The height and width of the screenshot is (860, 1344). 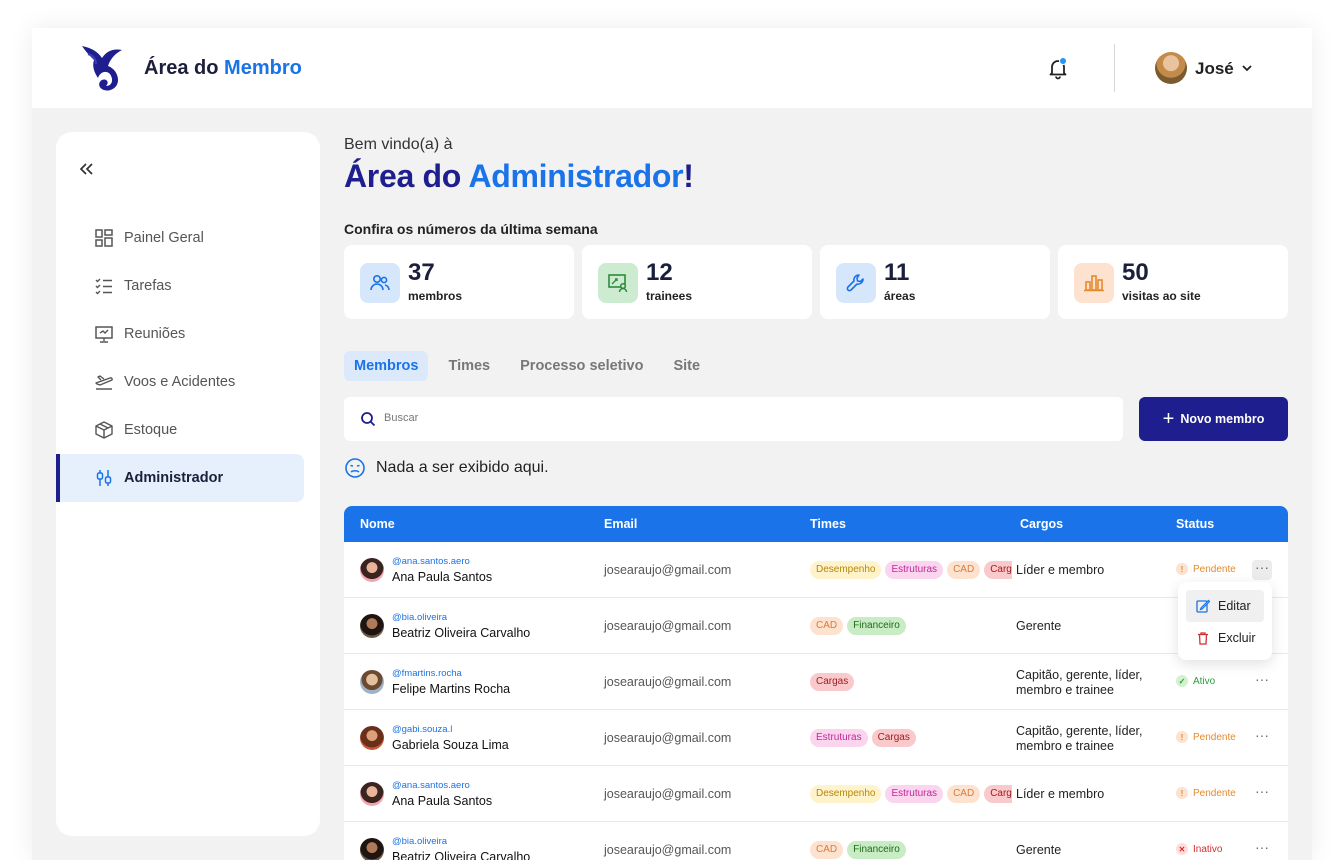 I want to click on member-handle: @gabi.souza.l, so click(x=422, y=729).